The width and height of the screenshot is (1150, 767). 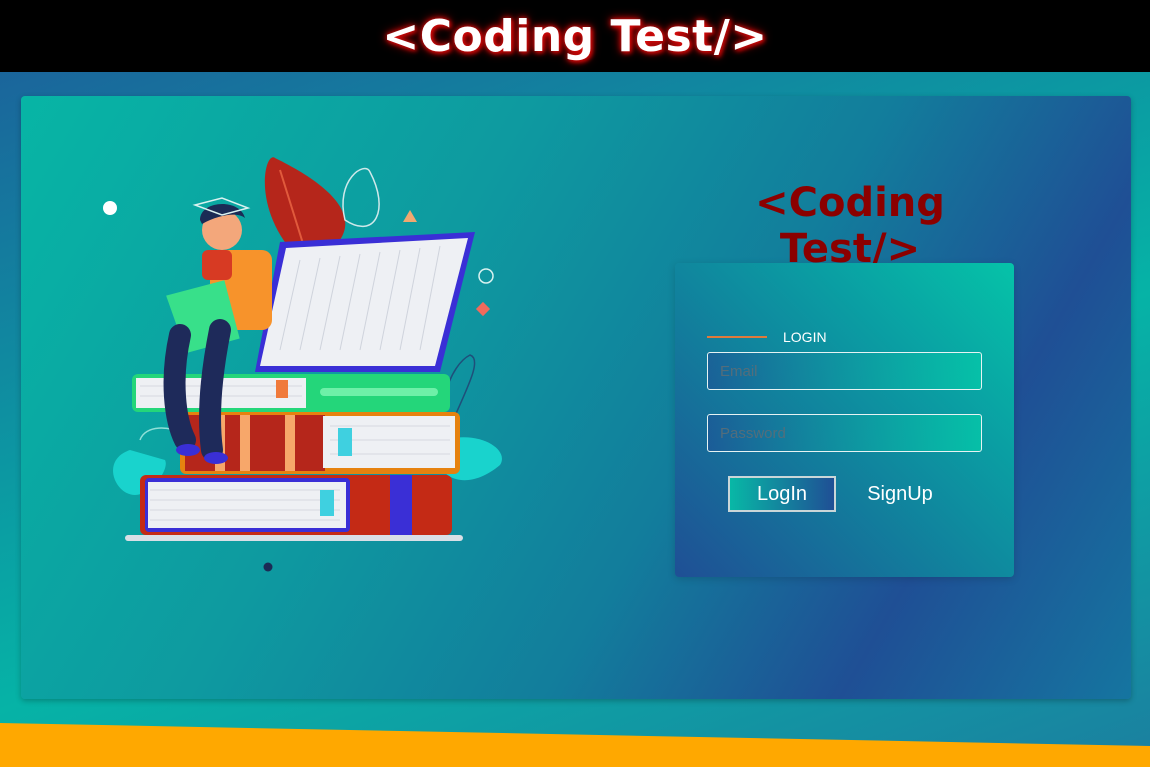 I want to click on accent-line, so click(x=737, y=337).